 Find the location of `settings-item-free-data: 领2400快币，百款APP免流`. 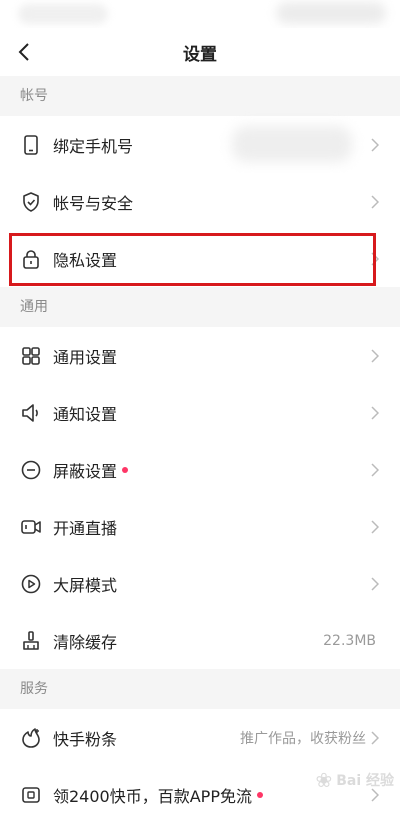

settings-item-free-data: 领2400快币，百款APP免流 is located at coordinates (200, 794).